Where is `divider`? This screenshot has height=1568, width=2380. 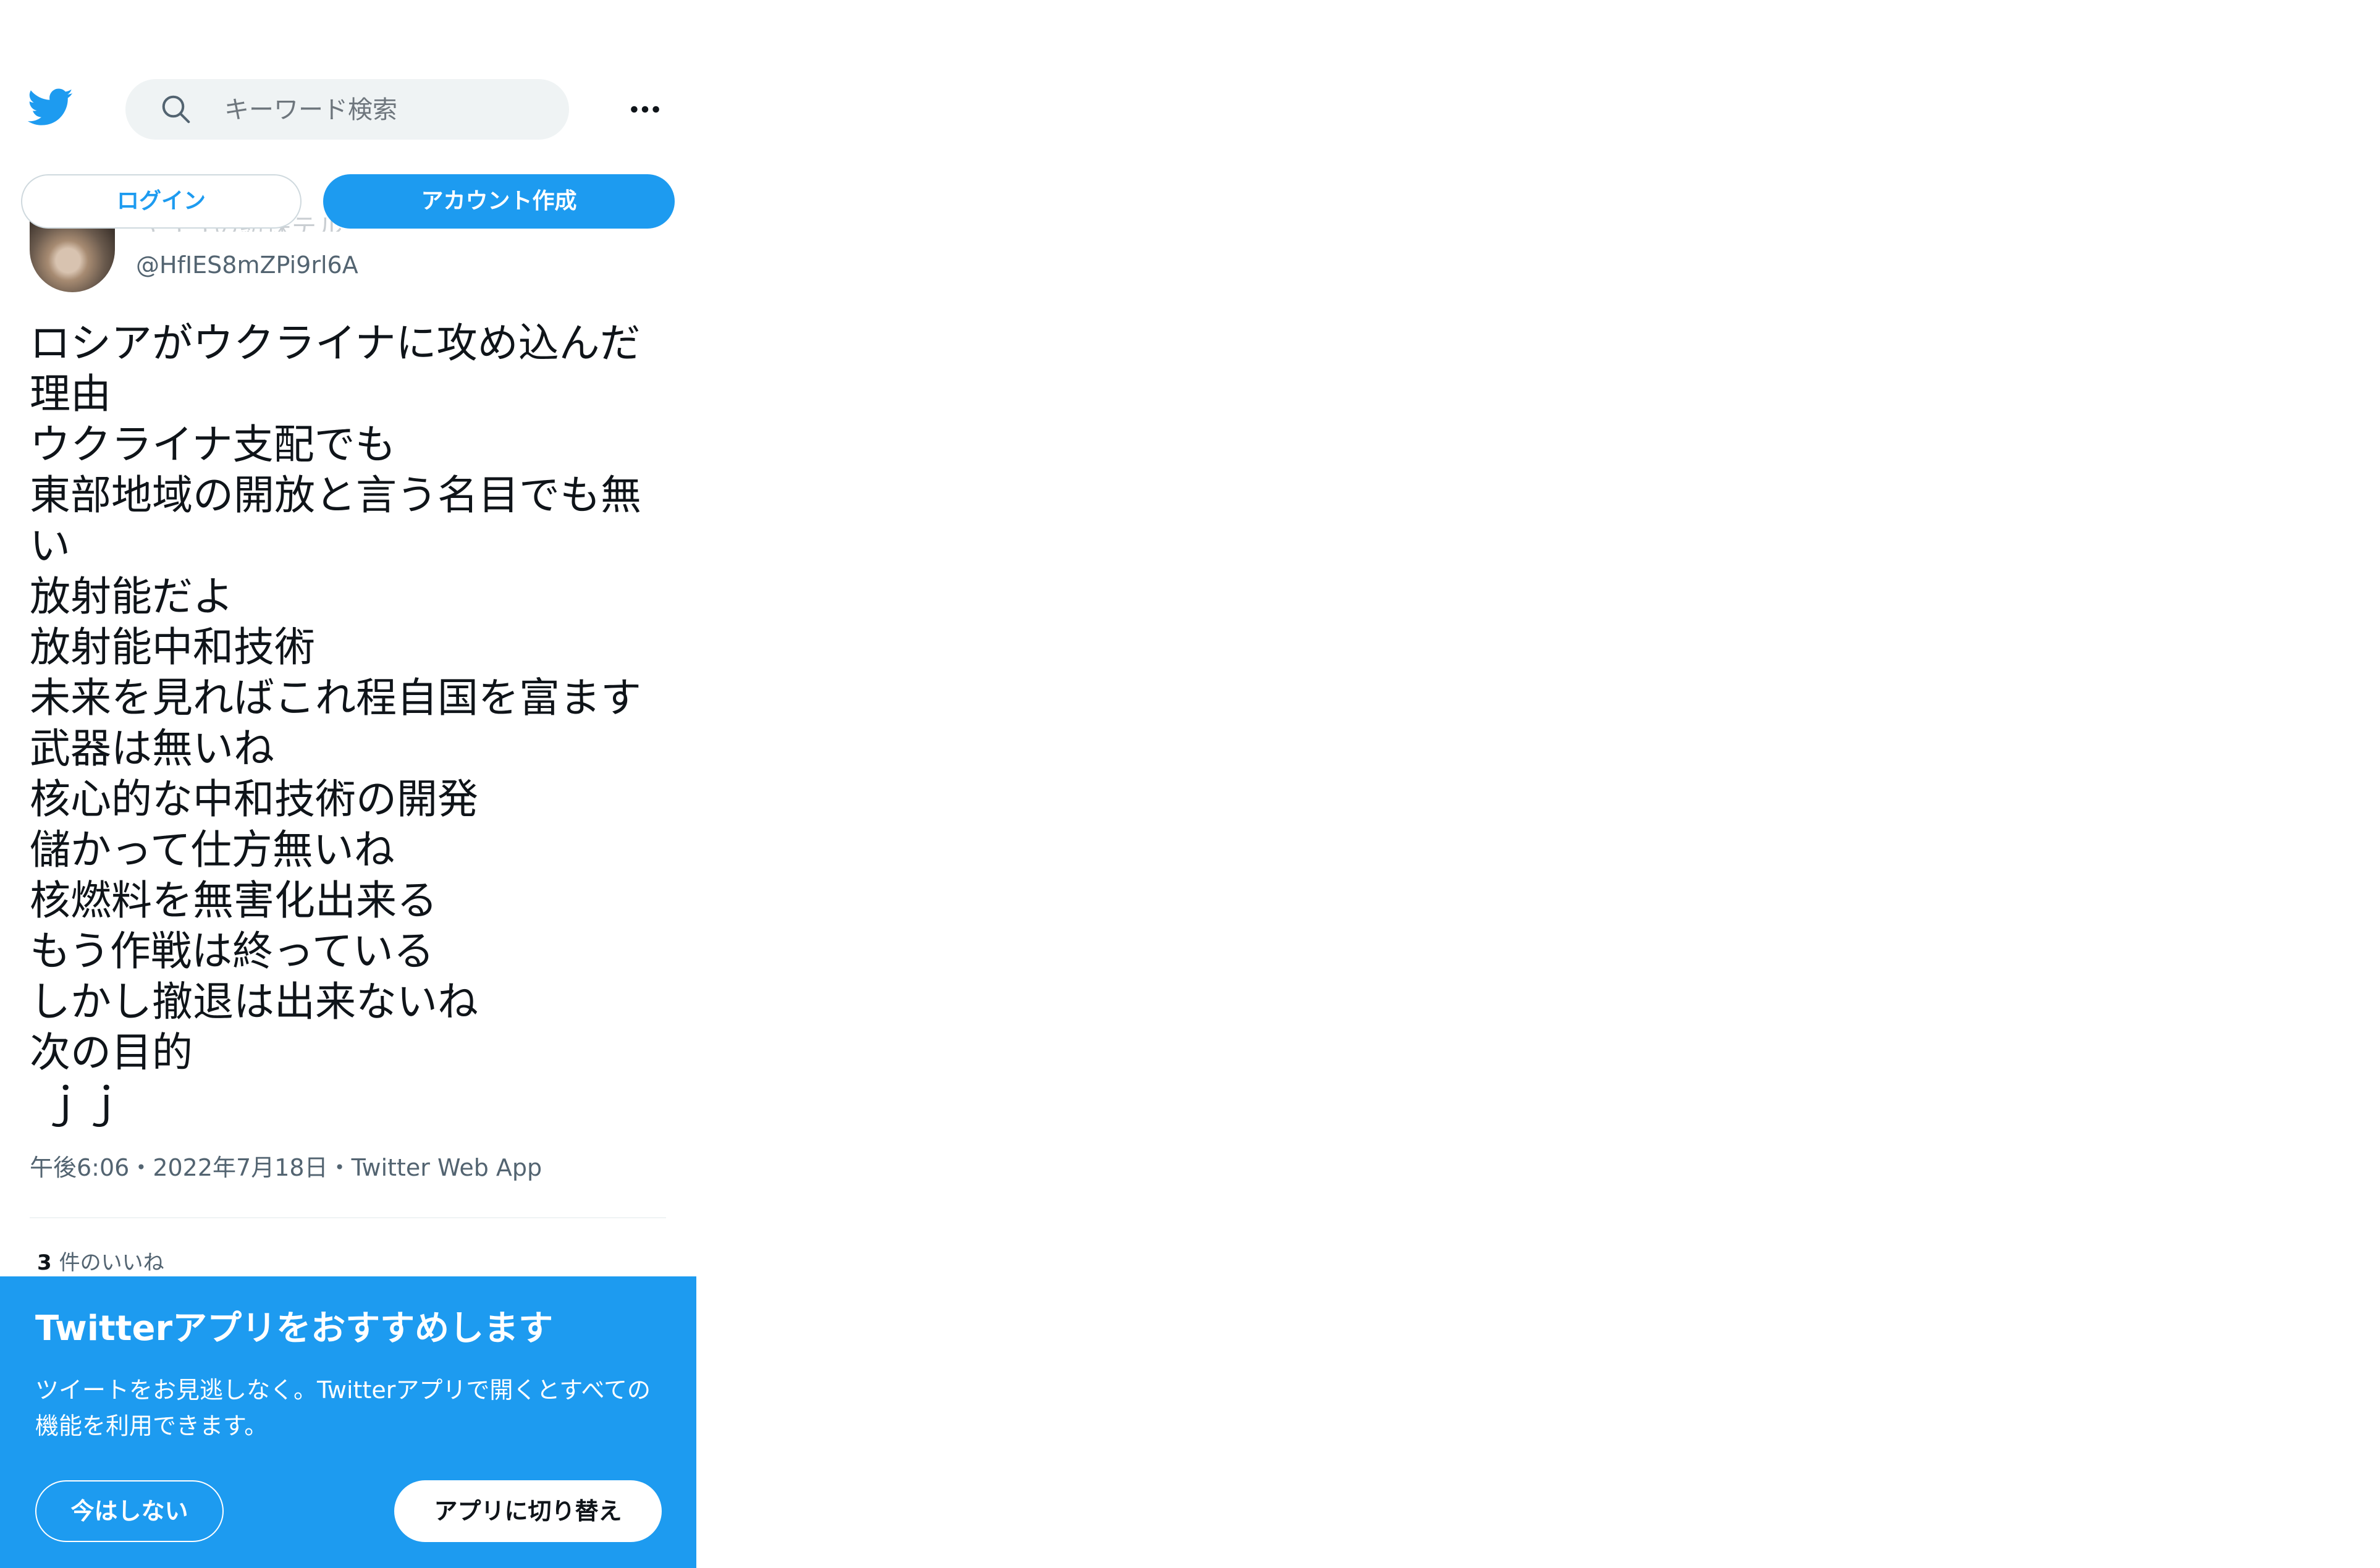
divider is located at coordinates (348, 1217).